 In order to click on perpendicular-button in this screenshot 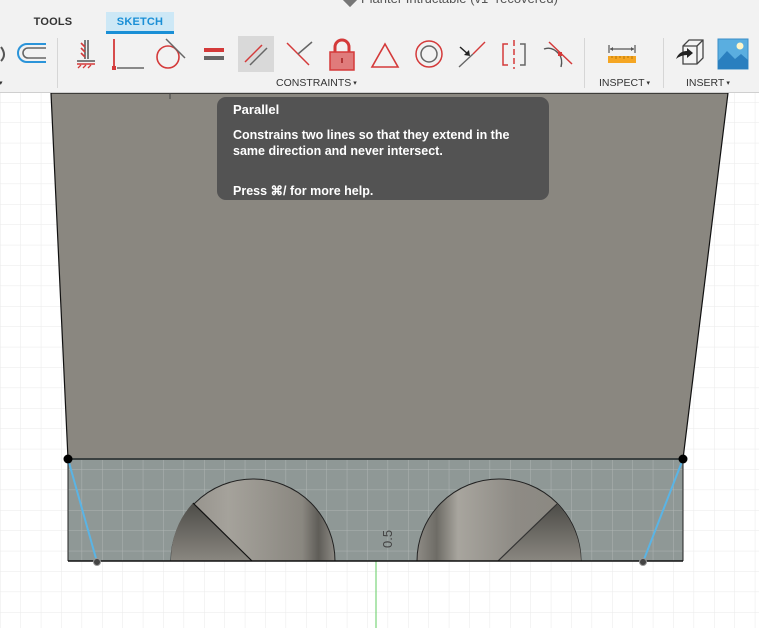, I will do `click(300, 54)`.